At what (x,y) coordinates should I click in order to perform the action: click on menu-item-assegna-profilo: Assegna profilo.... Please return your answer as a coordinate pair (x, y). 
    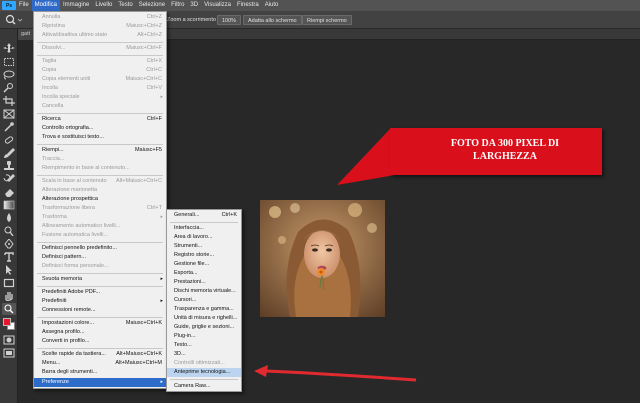
    Looking at the image, I should click on (100, 332).